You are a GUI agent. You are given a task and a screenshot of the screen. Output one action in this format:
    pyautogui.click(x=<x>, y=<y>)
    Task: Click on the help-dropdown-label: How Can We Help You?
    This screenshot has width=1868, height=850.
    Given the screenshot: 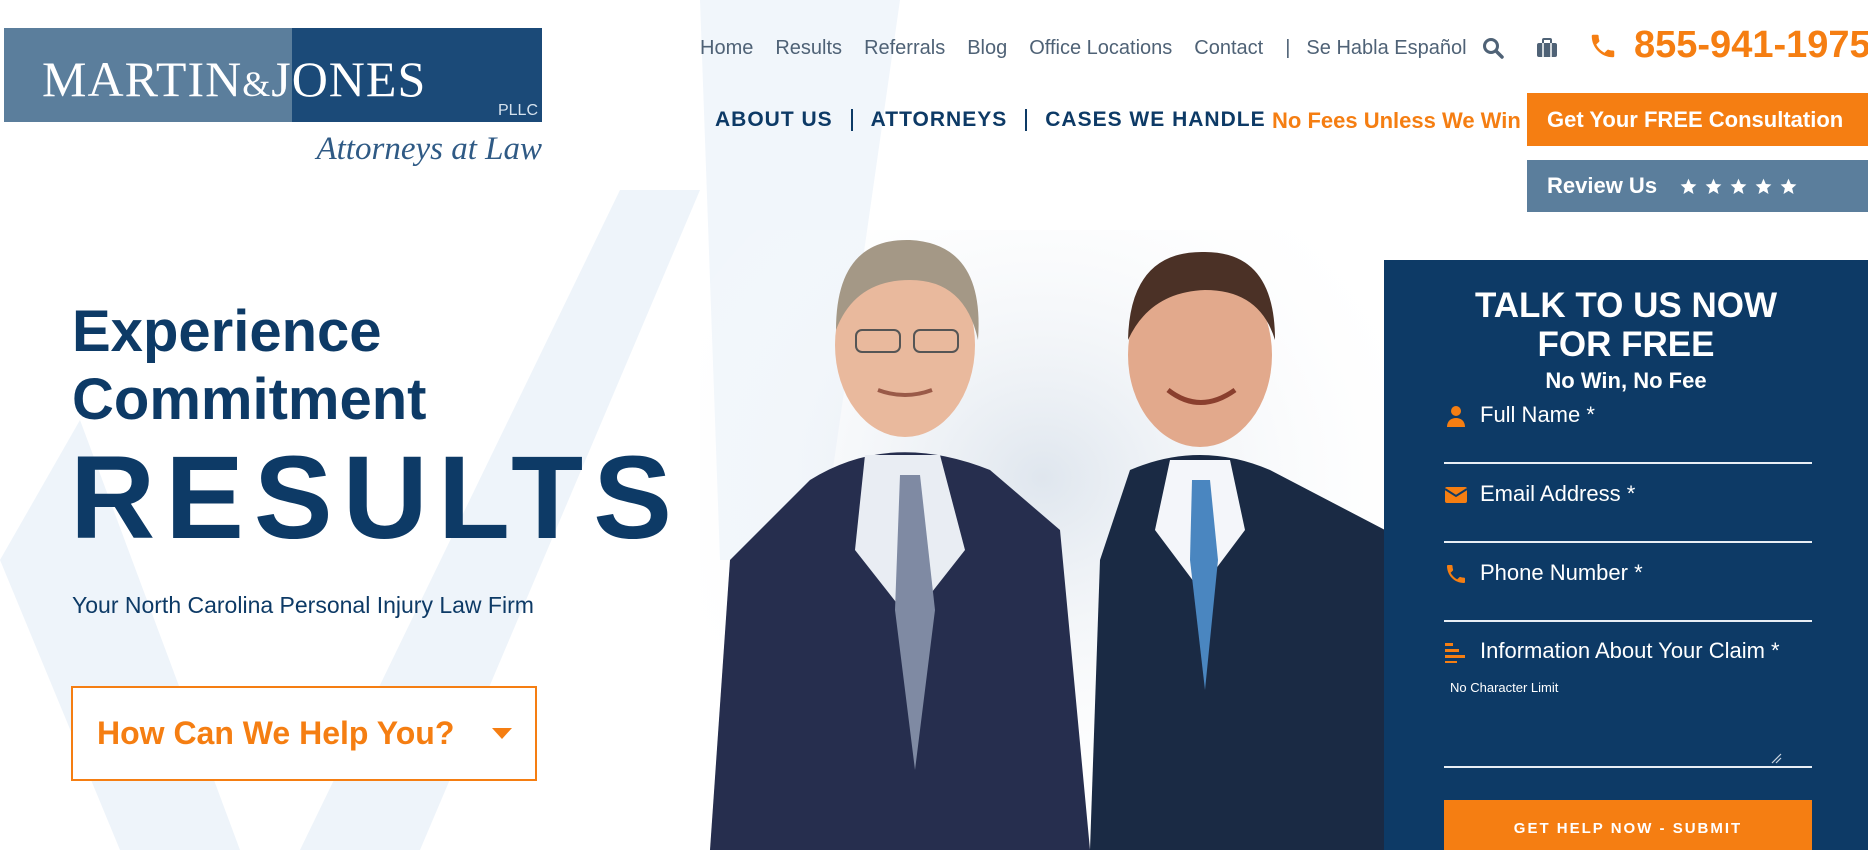 What is the action you would take?
    pyautogui.click(x=276, y=733)
    